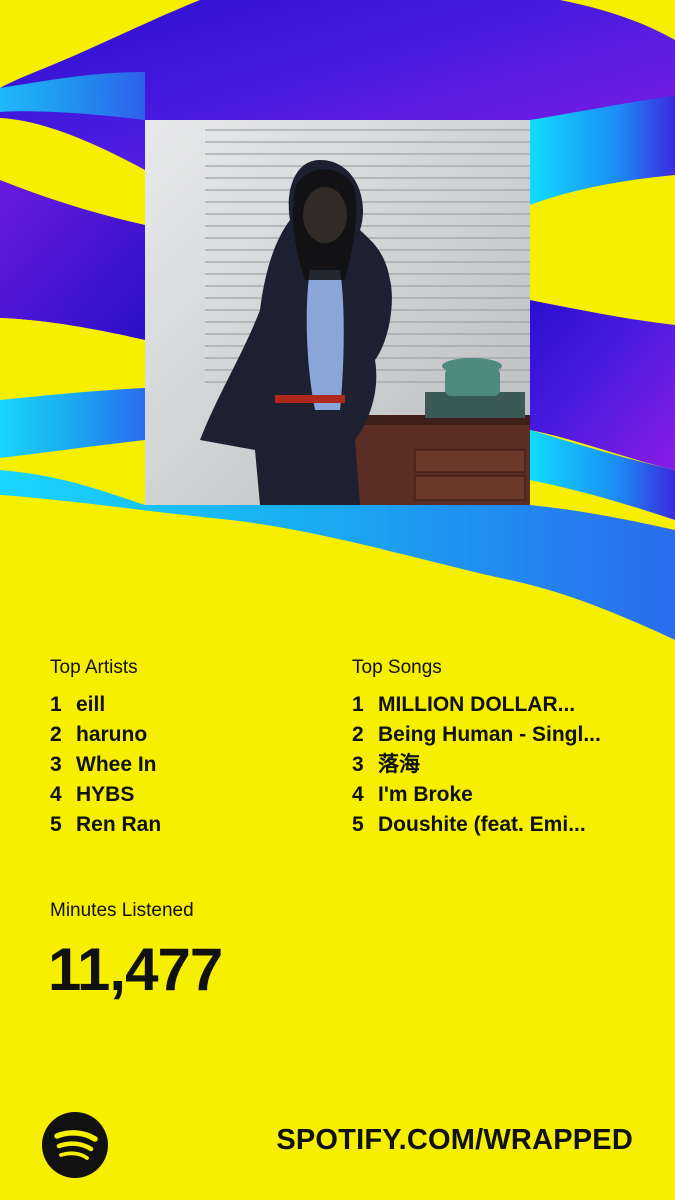 The height and width of the screenshot is (1200, 675). Describe the element at coordinates (397, 667) in the screenshot. I see `top-songs-label: Top Songs` at that location.